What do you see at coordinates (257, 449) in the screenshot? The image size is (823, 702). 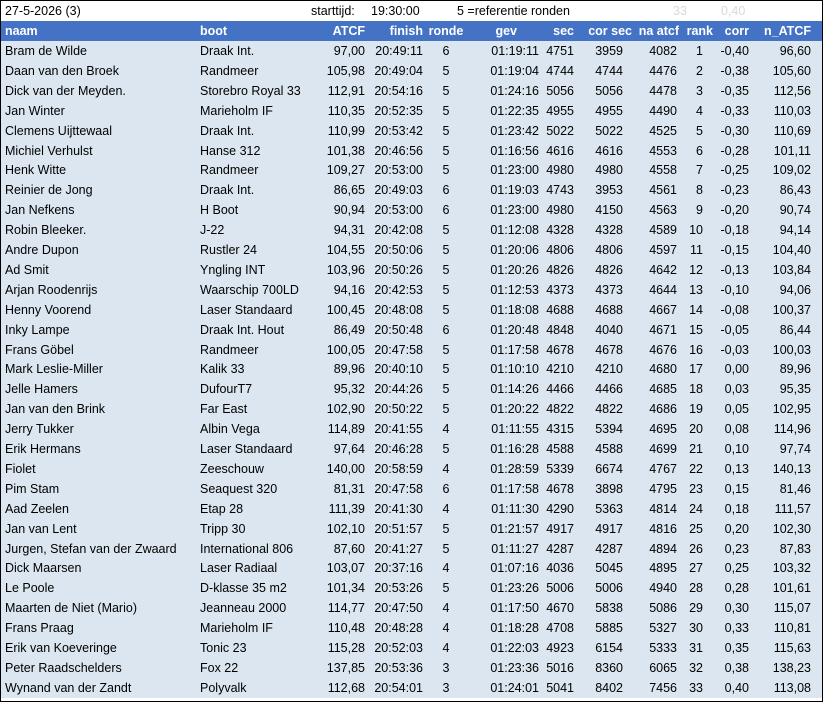 I see `cell-boot: Laser Standaard` at bounding box center [257, 449].